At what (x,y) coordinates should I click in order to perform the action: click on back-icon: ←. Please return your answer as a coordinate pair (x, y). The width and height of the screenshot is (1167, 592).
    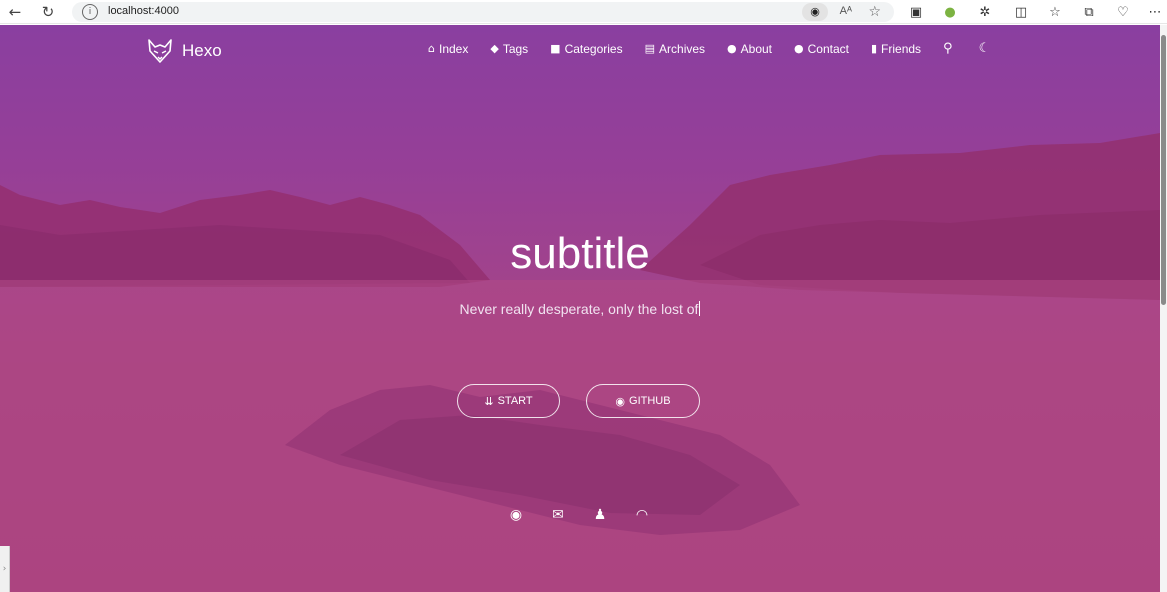
    Looking at the image, I should click on (15, 12).